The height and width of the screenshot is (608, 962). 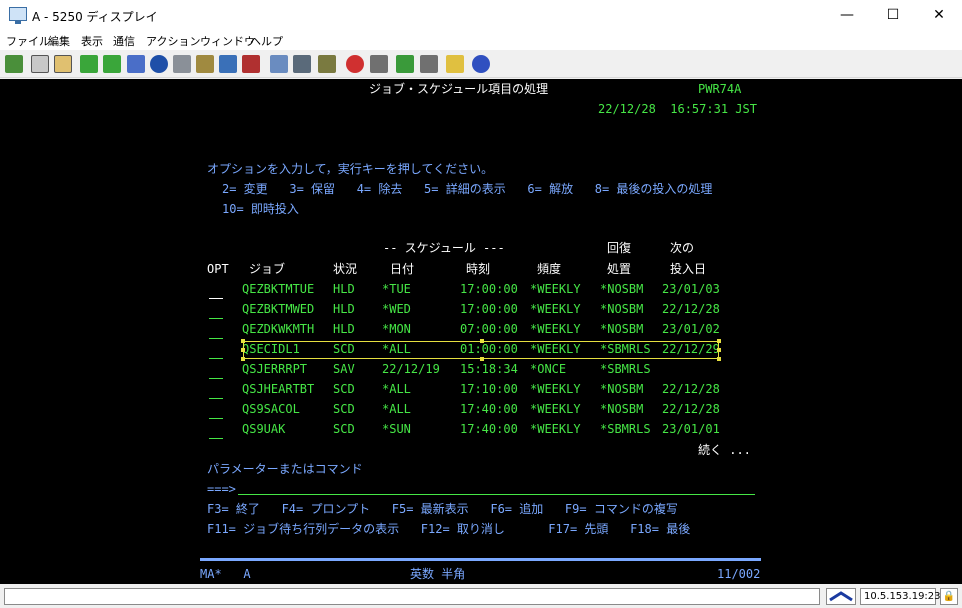 What do you see at coordinates (489, 389) in the screenshot?
I see `schedule-time: 17:10:00` at bounding box center [489, 389].